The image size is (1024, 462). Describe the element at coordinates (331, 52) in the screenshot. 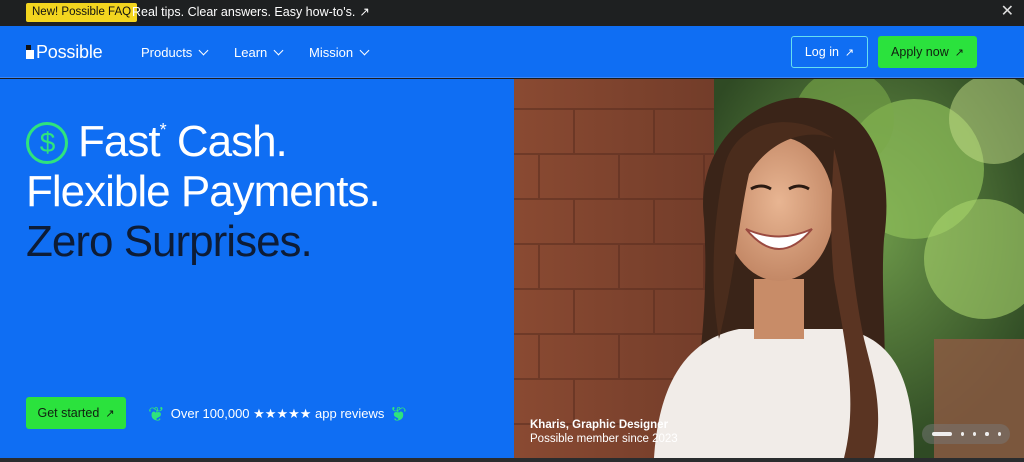

I see `nav-item-label: Mission` at that location.